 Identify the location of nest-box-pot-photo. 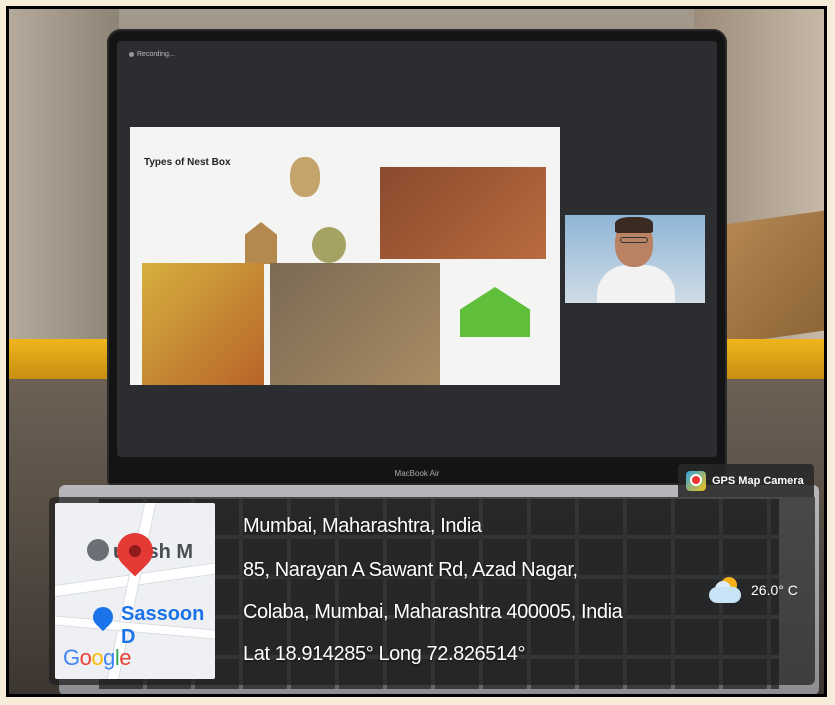
(203, 324).